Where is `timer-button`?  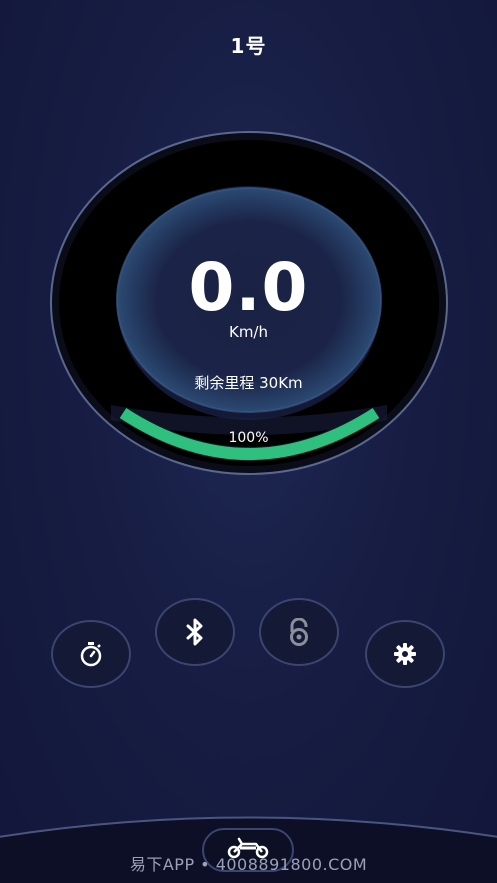
timer-button is located at coordinates (91, 654).